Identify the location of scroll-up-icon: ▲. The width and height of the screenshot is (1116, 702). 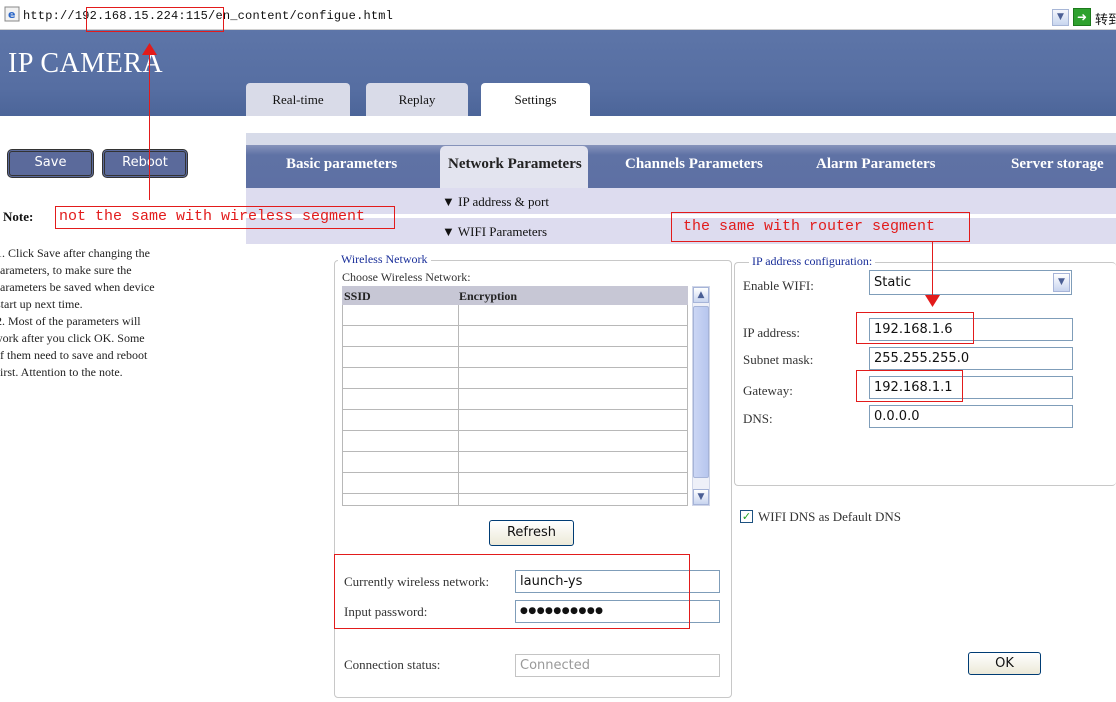
(701, 295).